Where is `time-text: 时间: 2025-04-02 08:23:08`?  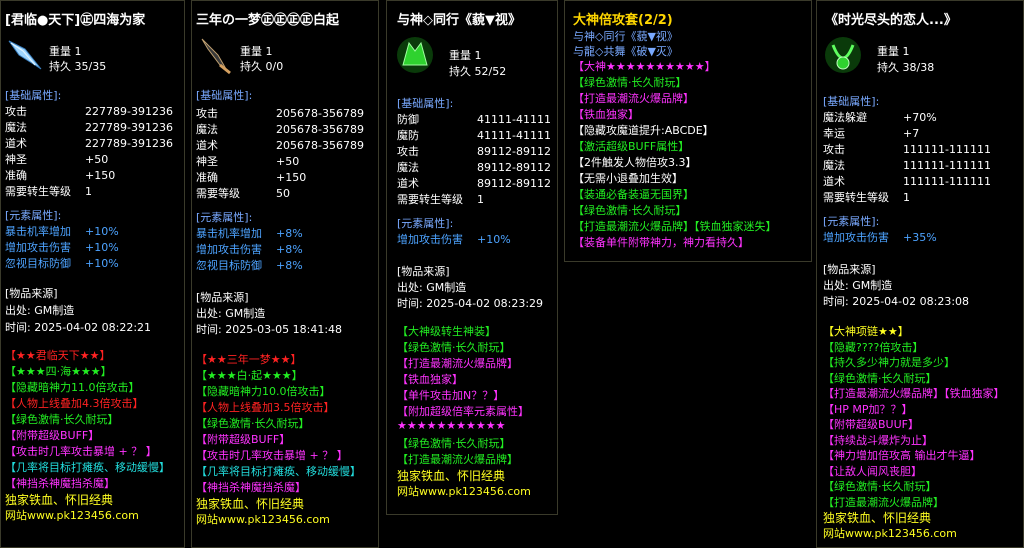 time-text: 时间: 2025-04-02 08:23:08 is located at coordinates (896, 301).